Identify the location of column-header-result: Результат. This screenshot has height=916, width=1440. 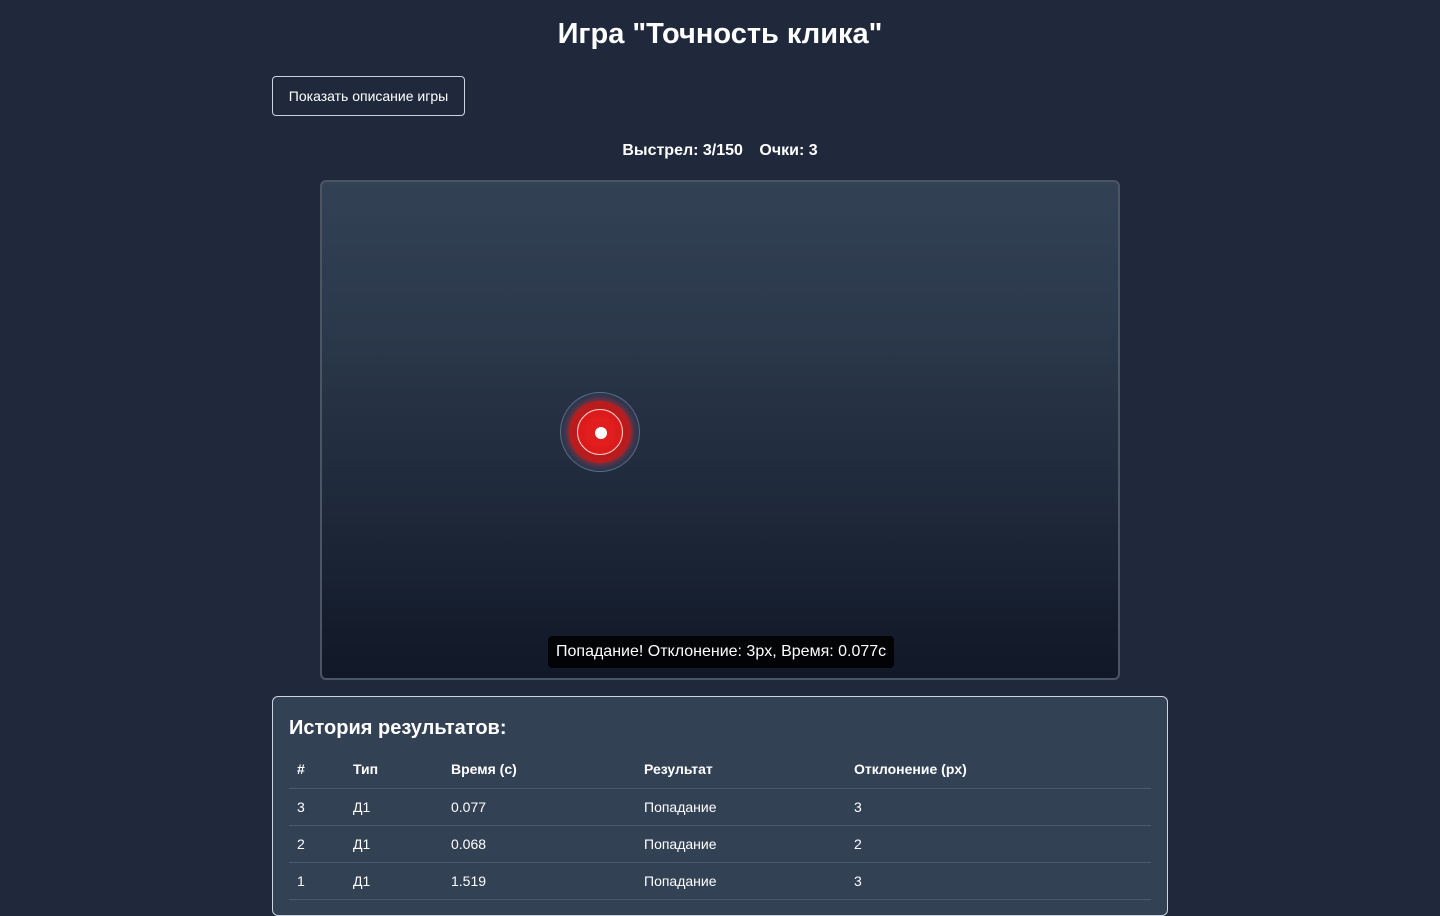
(741, 770).